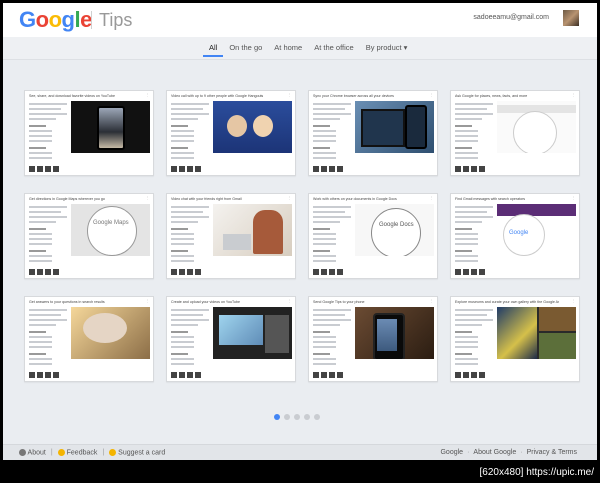 This screenshot has height=483, width=600. What do you see at coordinates (110, 230) in the screenshot?
I see `card-image: Google Maps` at bounding box center [110, 230].